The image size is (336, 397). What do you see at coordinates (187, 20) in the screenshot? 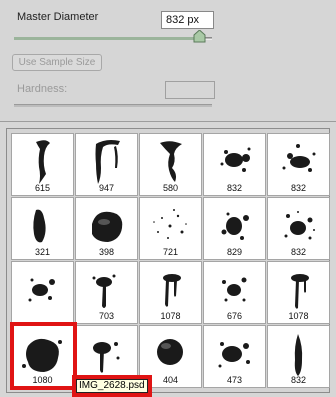
I see `master-diameter-field: 832 px` at bounding box center [187, 20].